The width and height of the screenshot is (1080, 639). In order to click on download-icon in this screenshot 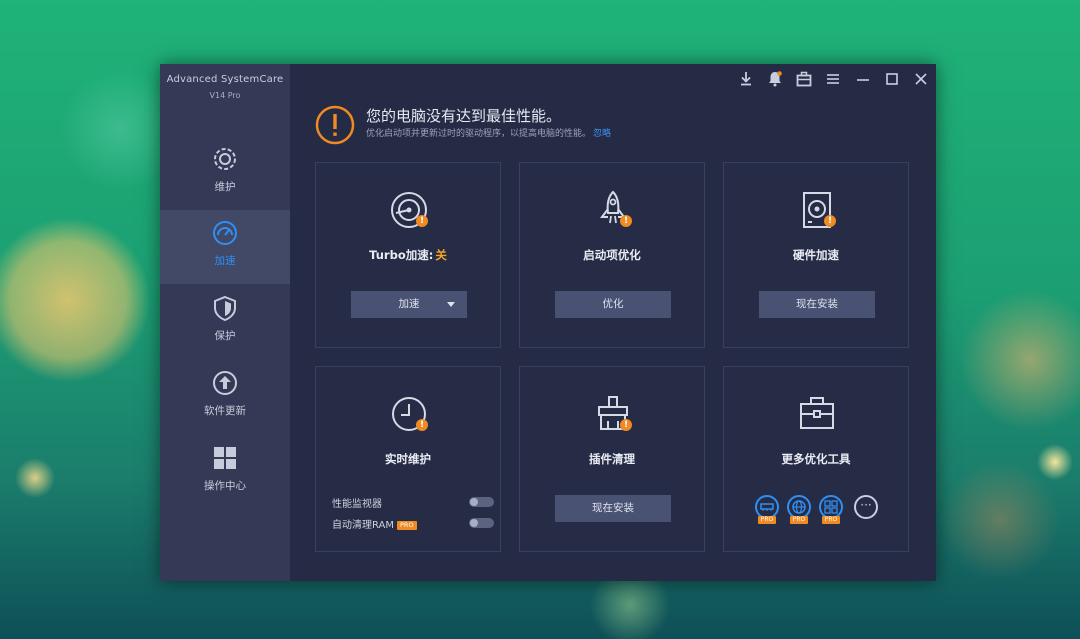, I will do `click(746, 79)`.